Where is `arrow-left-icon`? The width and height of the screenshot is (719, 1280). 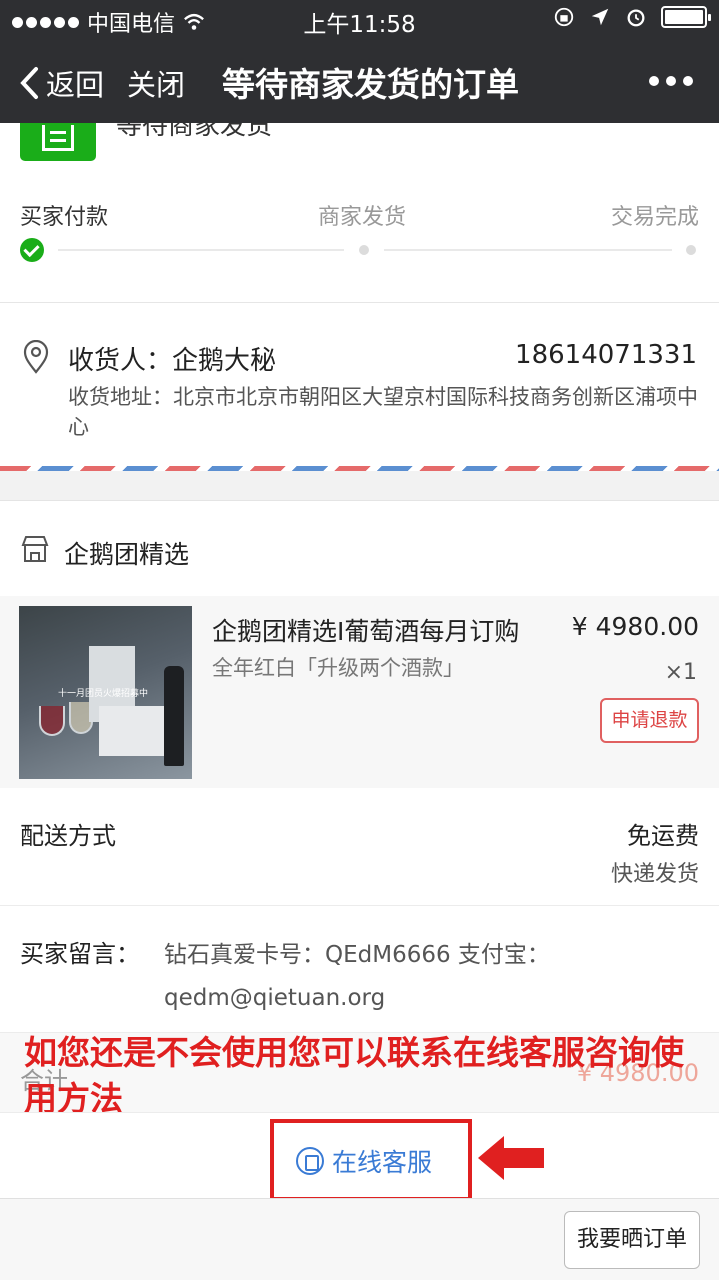 arrow-left-icon is located at coordinates (511, 1158).